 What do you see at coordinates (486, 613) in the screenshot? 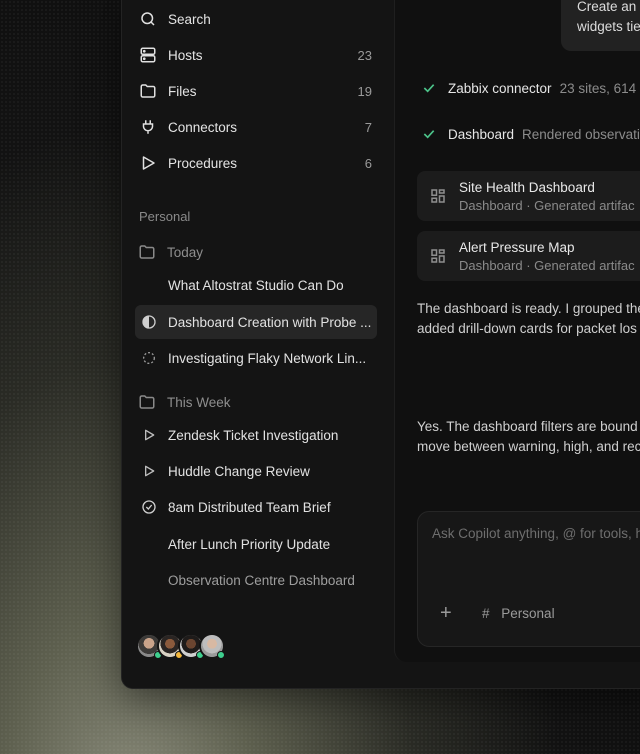
I see `hash-icon: #` at bounding box center [486, 613].